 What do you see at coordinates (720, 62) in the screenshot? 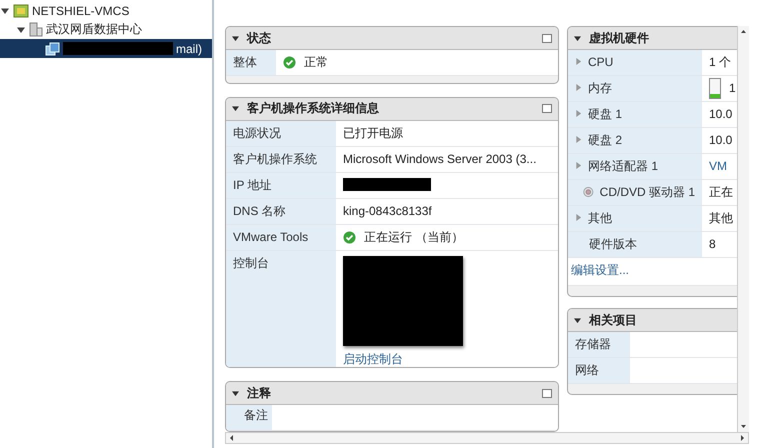
I see `field-value: 1 个` at bounding box center [720, 62].